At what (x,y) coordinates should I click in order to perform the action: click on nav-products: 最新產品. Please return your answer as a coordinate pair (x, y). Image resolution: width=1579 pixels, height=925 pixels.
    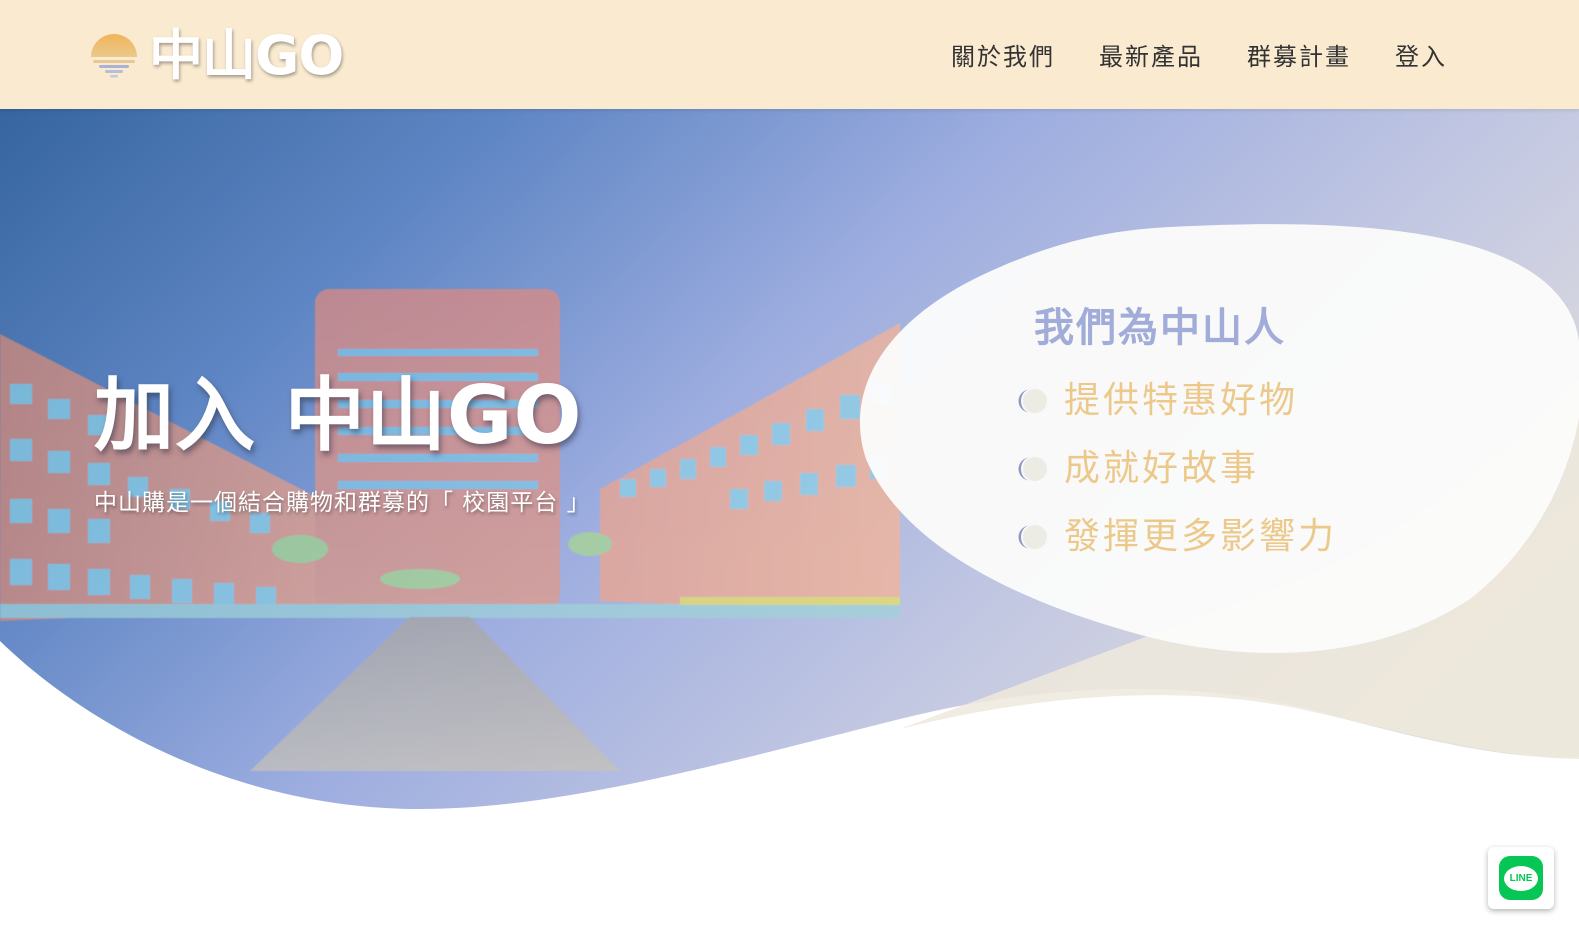
    Looking at the image, I should click on (1151, 54).